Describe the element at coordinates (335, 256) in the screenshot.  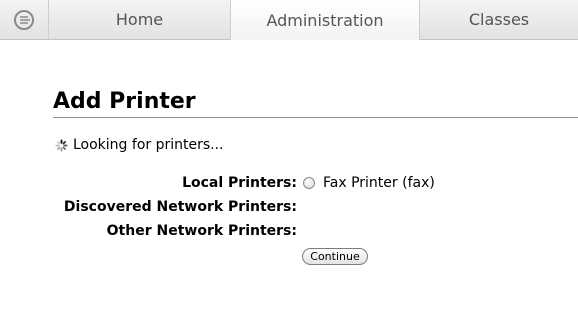
I see `continue-button: Continue` at that location.